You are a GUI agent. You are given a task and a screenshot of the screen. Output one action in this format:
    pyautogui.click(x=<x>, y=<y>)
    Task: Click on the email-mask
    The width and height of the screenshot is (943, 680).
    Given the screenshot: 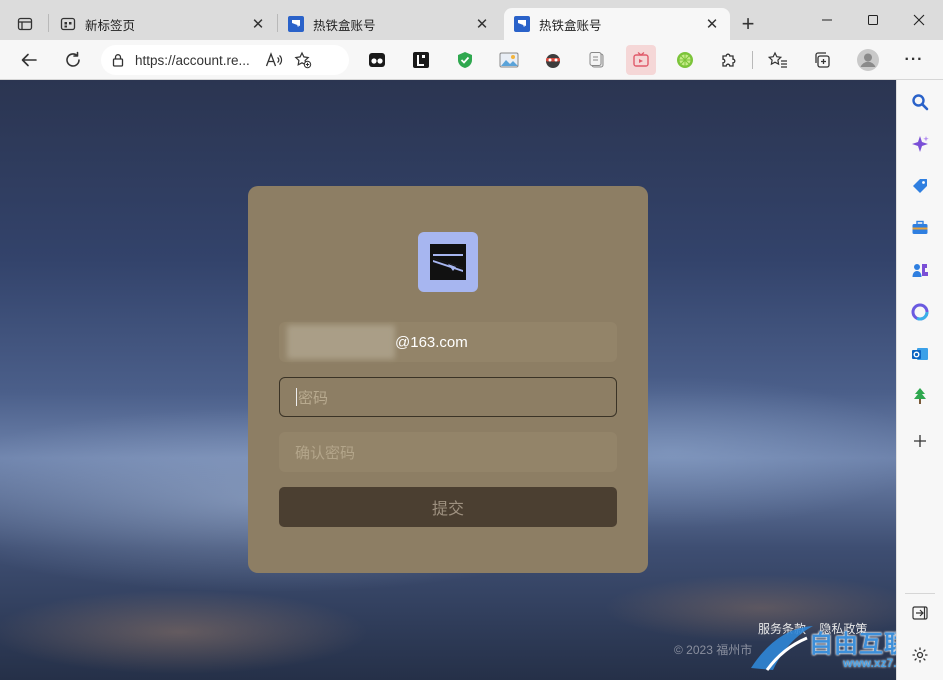 What is the action you would take?
    pyautogui.click(x=341, y=342)
    